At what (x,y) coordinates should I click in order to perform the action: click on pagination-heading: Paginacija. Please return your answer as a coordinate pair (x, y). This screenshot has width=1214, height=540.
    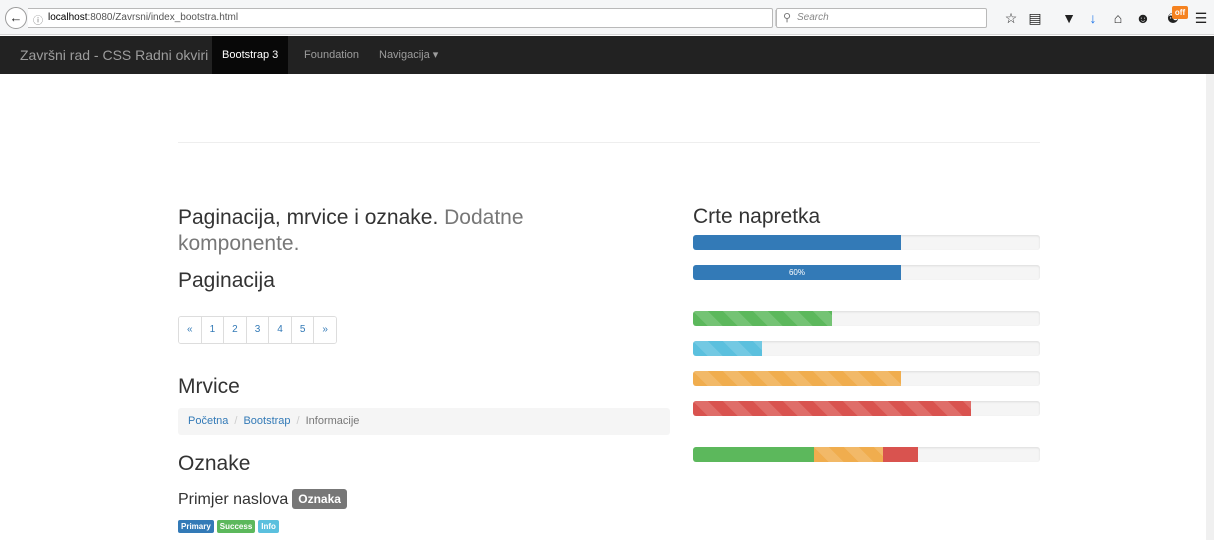
    Looking at the image, I should click on (226, 280).